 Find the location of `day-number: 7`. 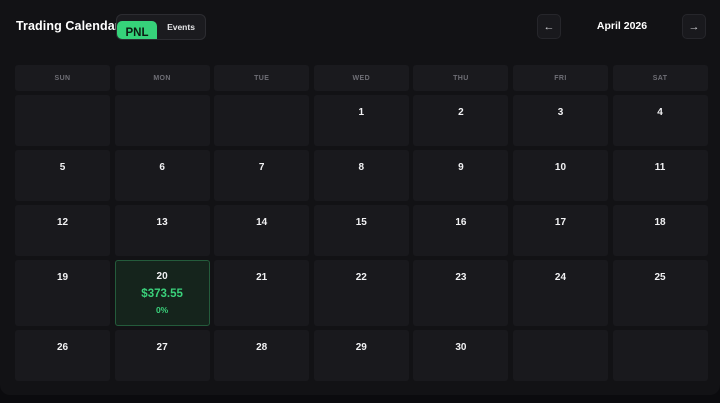

day-number: 7 is located at coordinates (261, 168).